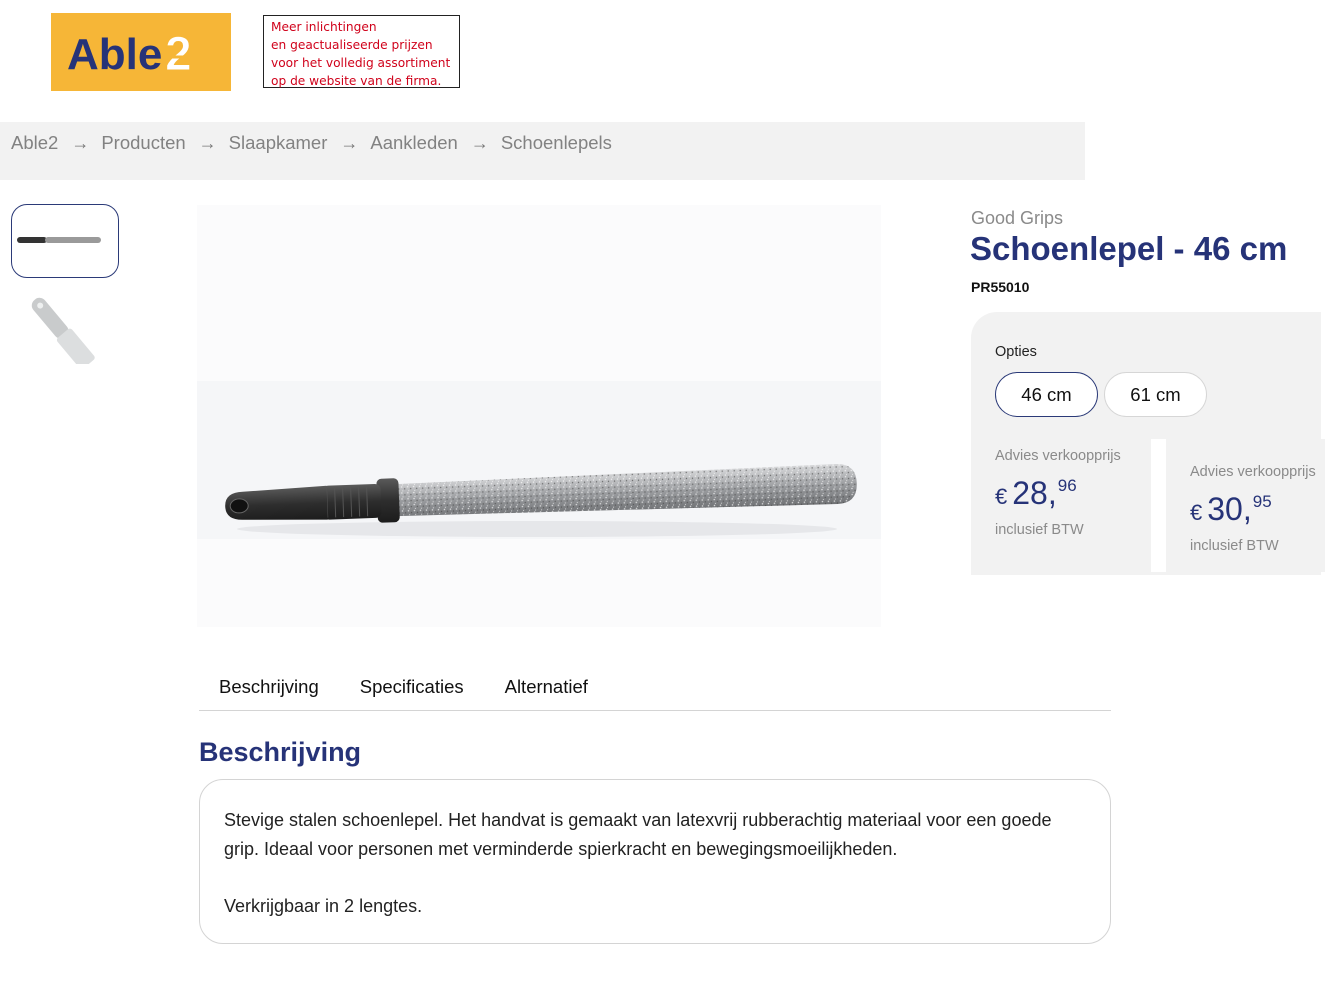 The height and width of the screenshot is (995, 1325). What do you see at coordinates (412, 690) in the screenshot?
I see `tab-specificaties: Specificaties` at bounding box center [412, 690].